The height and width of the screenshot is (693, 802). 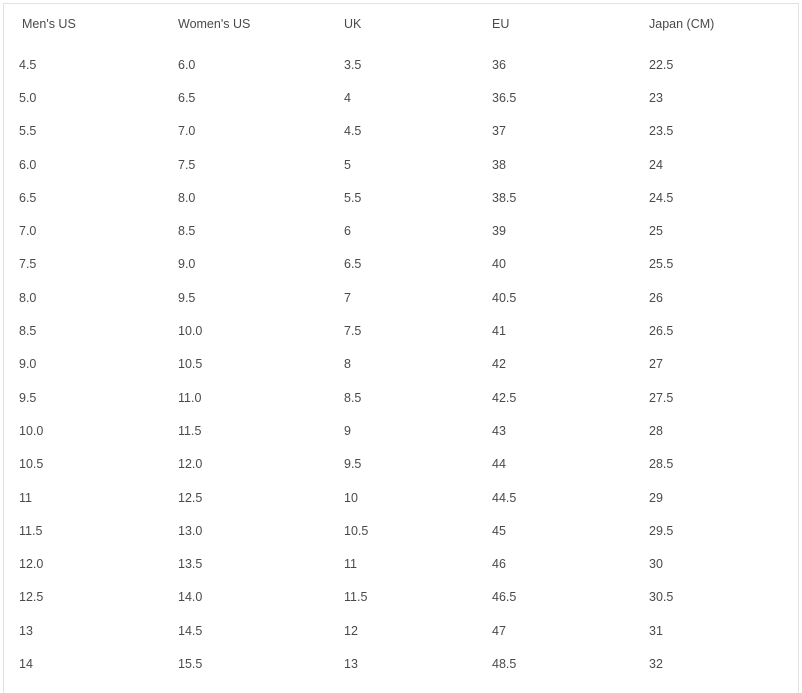 What do you see at coordinates (499, 364) in the screenshot?
I see `table-cell: 42` at bounding box center [499, 364].